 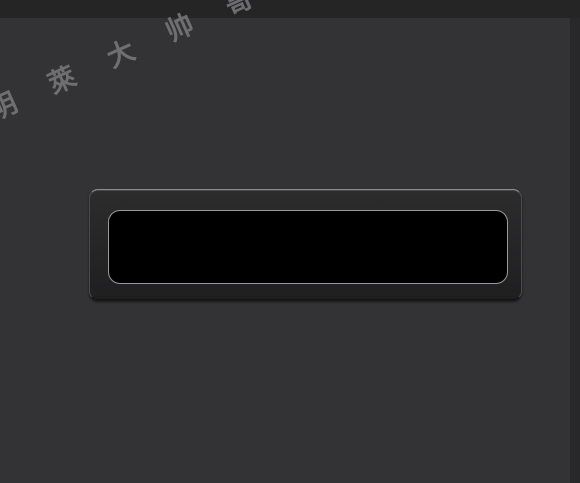 I want to click on right-edge-panel, so click(x=575, y=250).